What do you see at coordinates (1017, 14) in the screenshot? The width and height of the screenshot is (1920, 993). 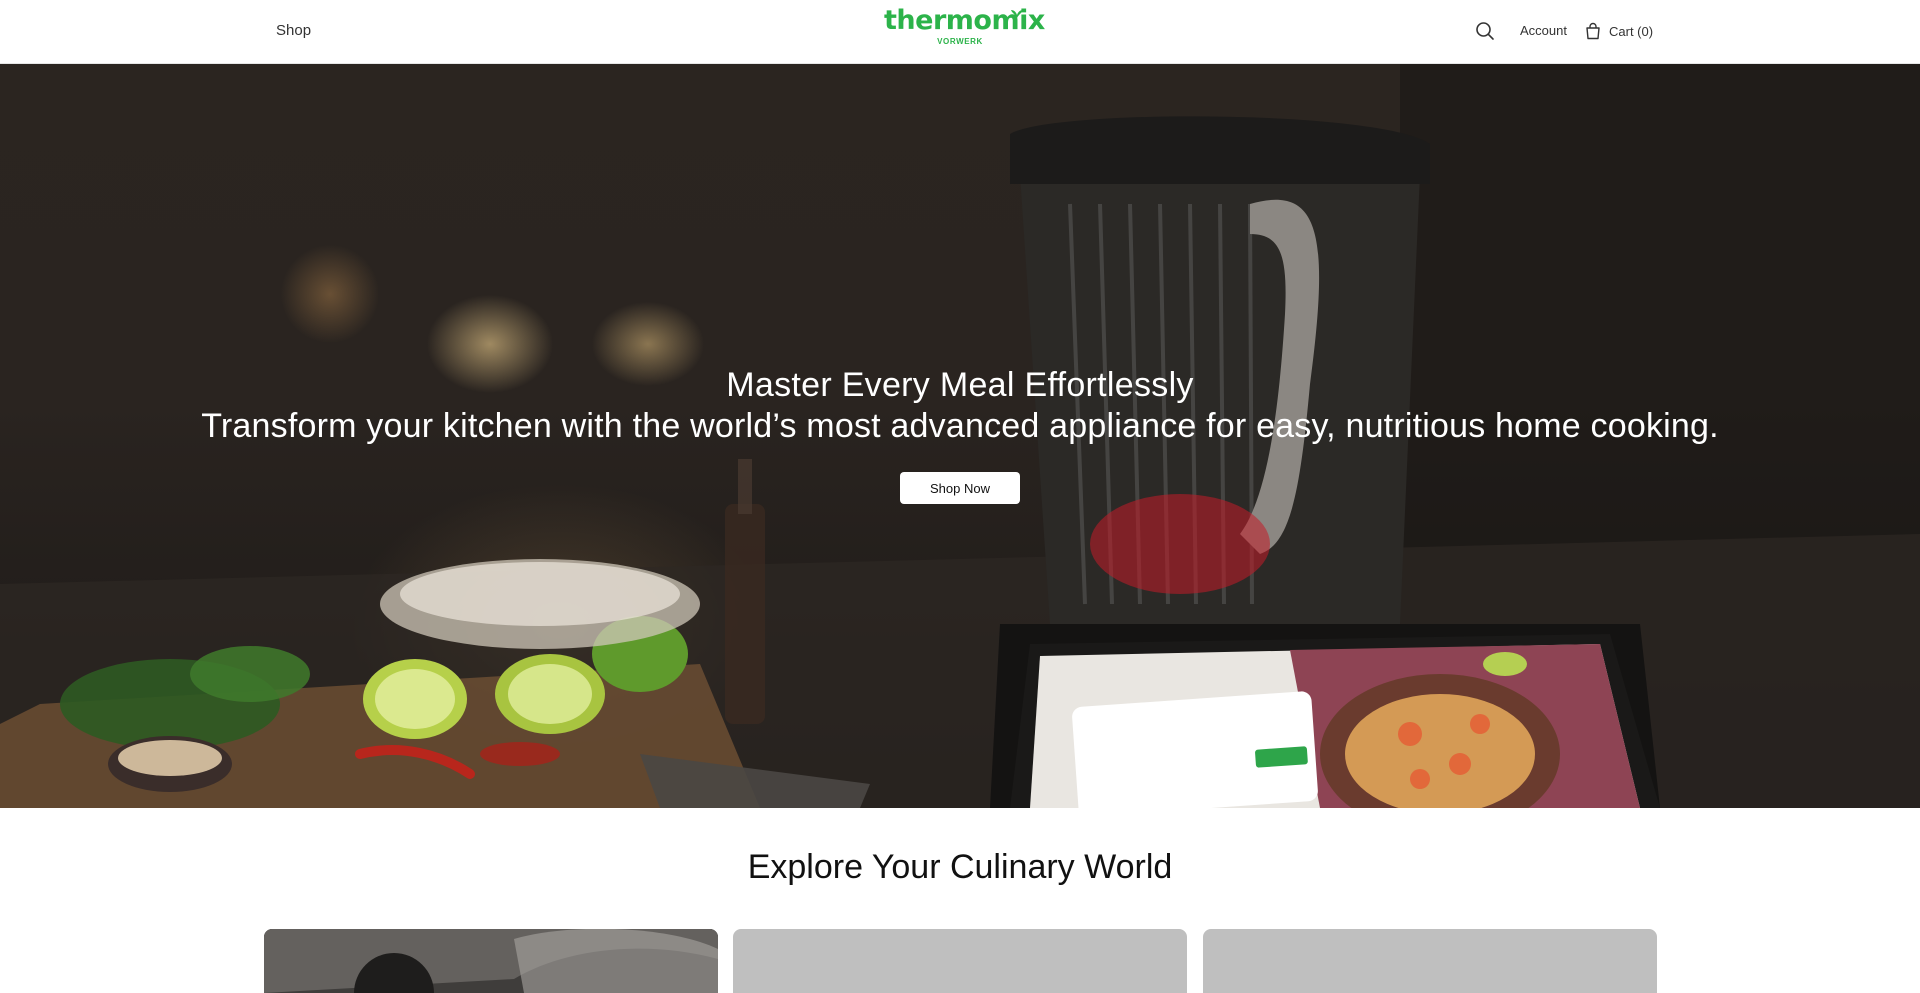 I see `leaf-icon` at bounding box center [1017, 14].